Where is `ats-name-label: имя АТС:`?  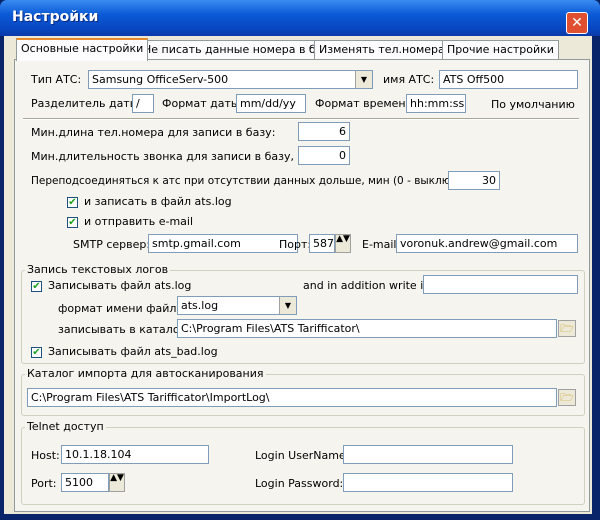
ats-name-label: имя АТС: is located at coordinates (409, 79).